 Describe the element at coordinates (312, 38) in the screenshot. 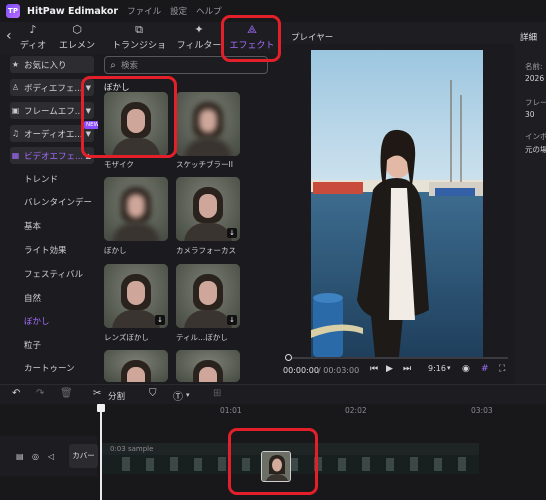

I see `player-title: プレイヤー` at that location.